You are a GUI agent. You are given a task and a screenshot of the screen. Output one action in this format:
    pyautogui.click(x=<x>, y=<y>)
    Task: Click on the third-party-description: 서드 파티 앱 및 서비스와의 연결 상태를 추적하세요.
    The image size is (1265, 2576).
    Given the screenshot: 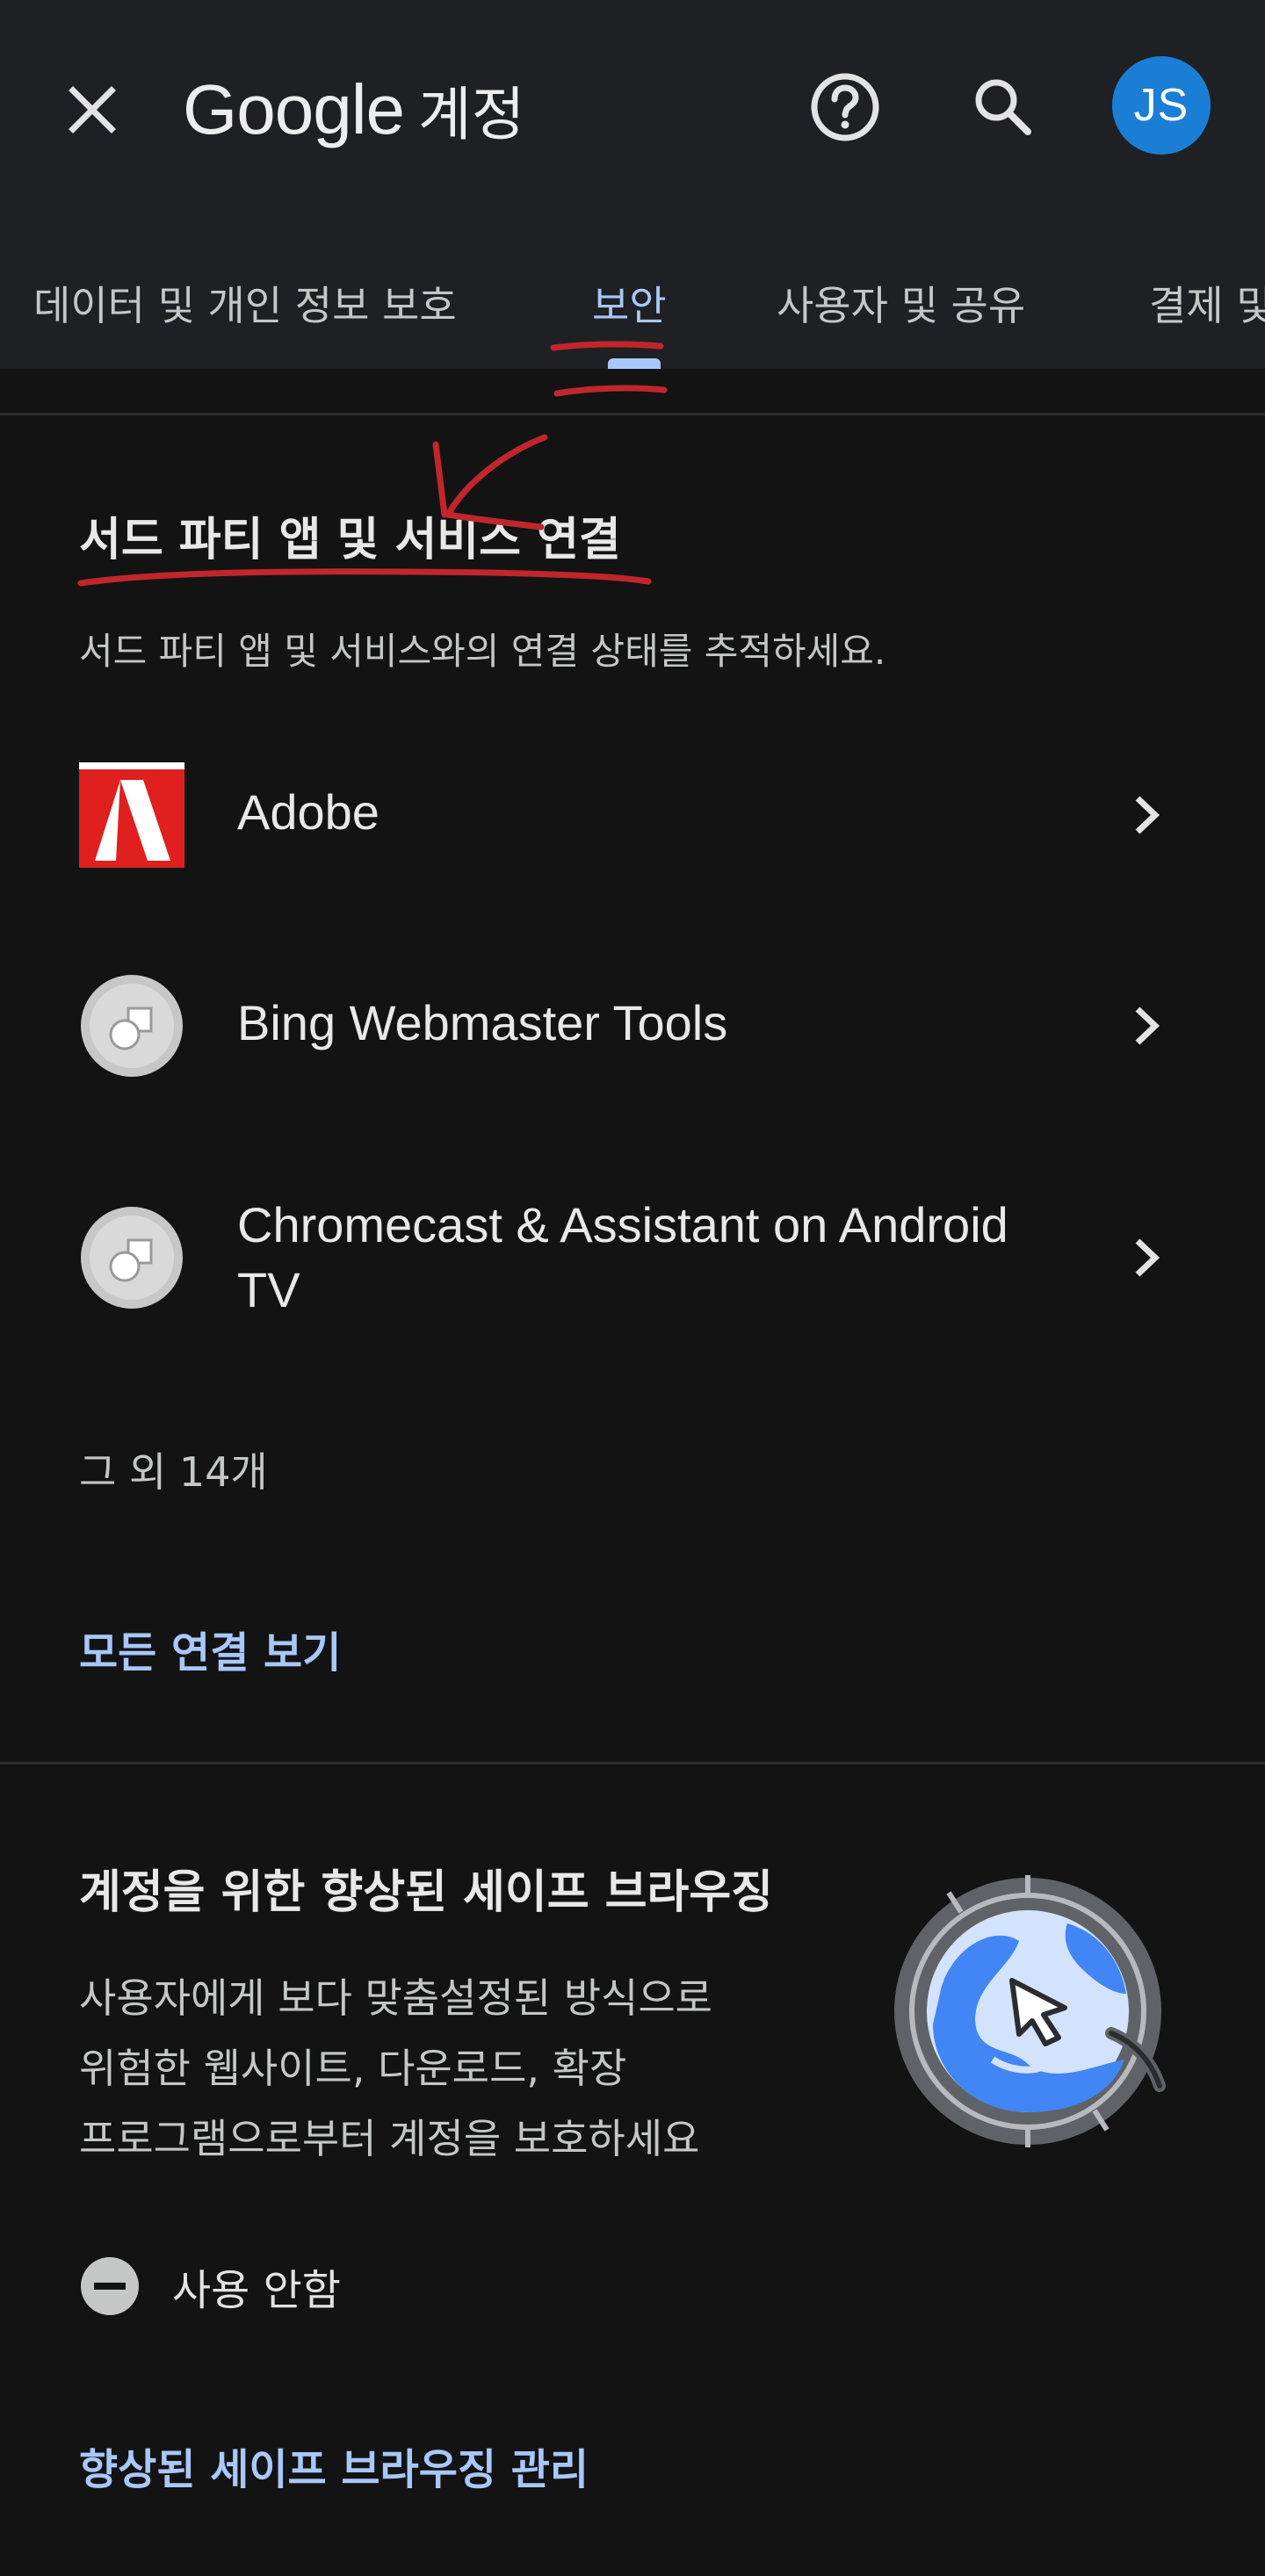 What is the action you would take?
    pyautogui.click(x=482, y=651)
    